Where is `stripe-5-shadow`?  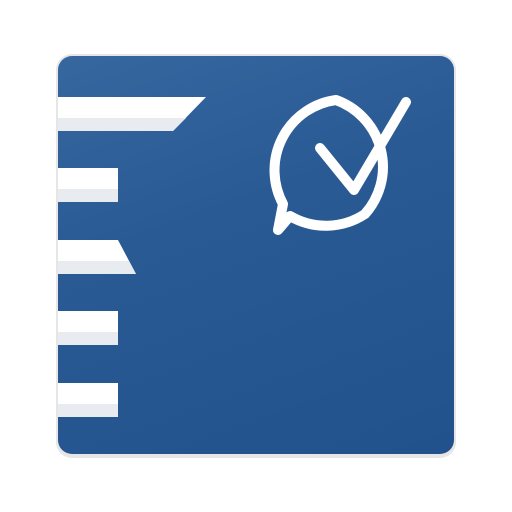
stripe-5-shadow is located at coordinates (88, 410).